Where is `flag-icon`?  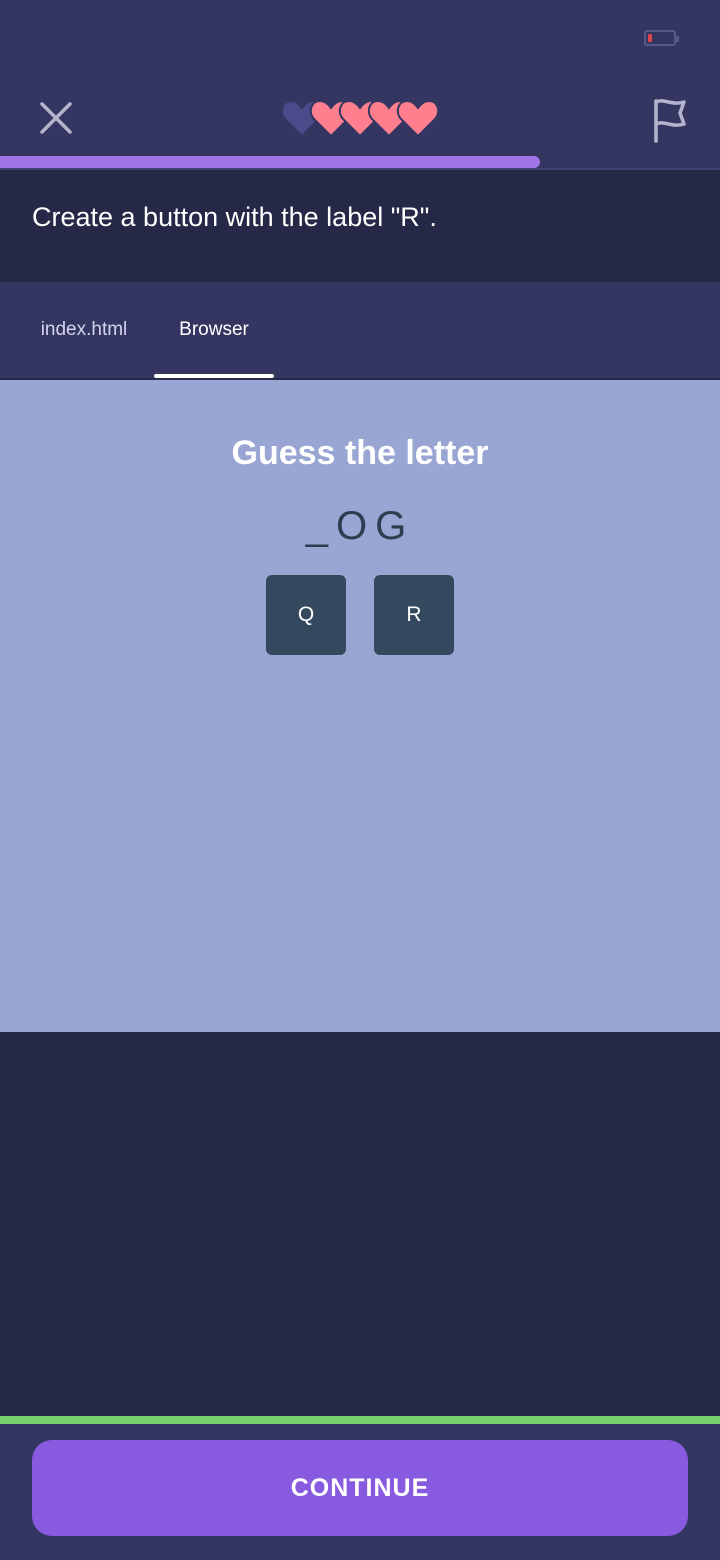
flag-icon is located at coordinates (670, 121).